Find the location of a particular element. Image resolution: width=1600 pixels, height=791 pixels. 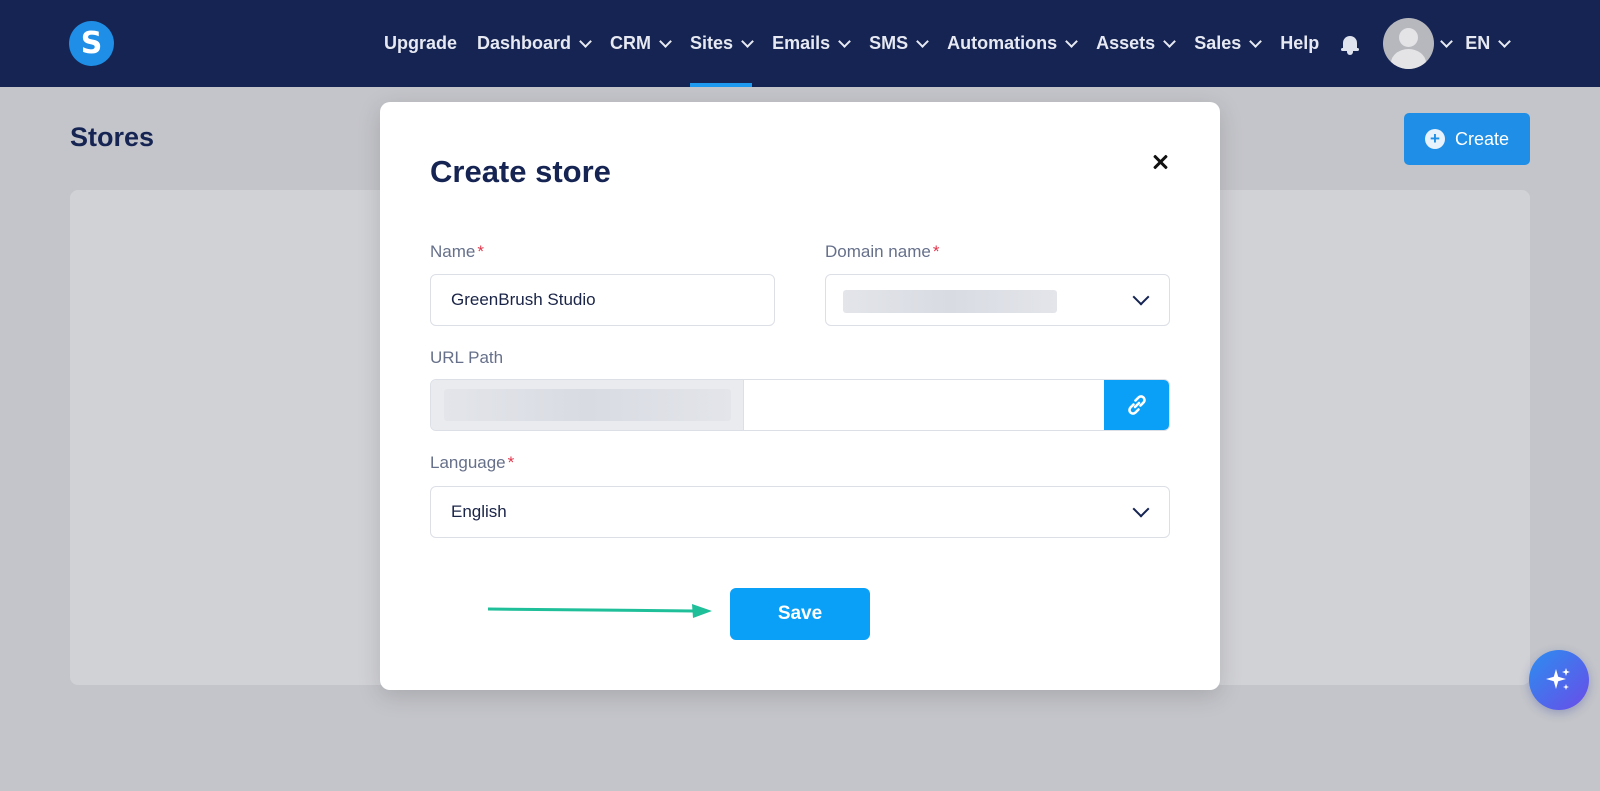

nav-item-sites: Sites is located at coordinates (722, 43).